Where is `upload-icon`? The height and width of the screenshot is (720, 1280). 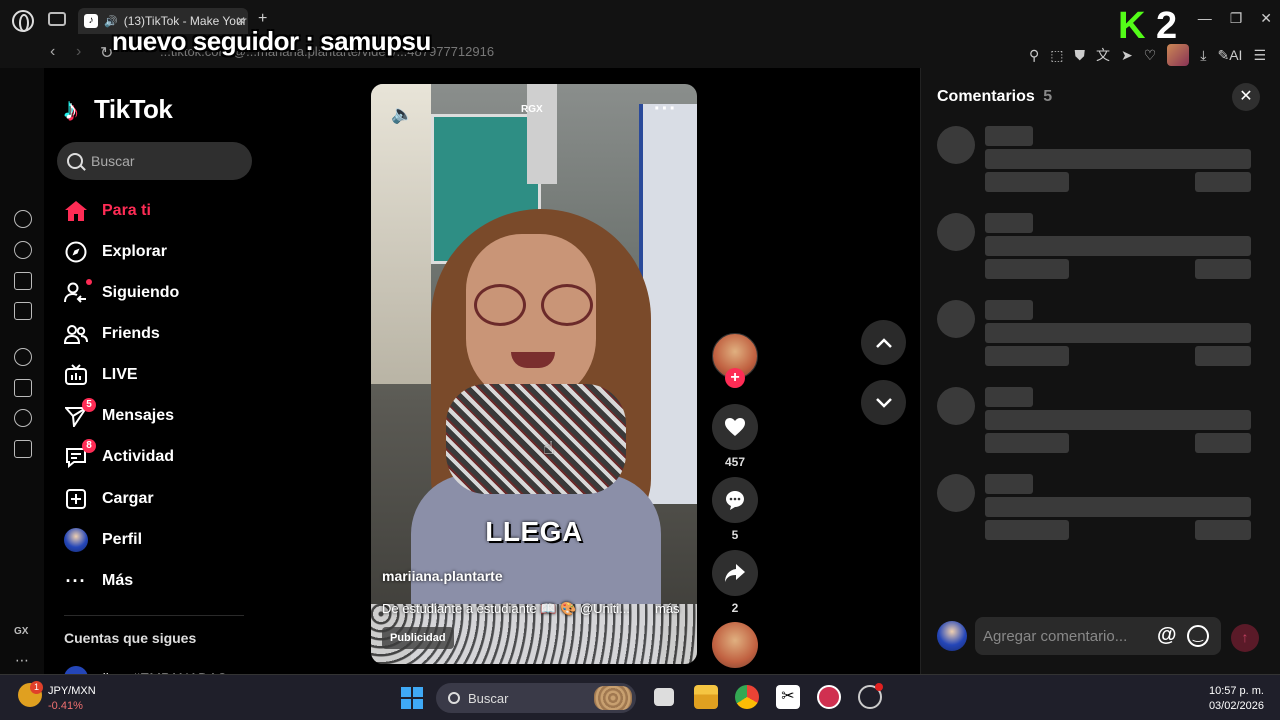
upload-icon is located at coordinates (76, 499).